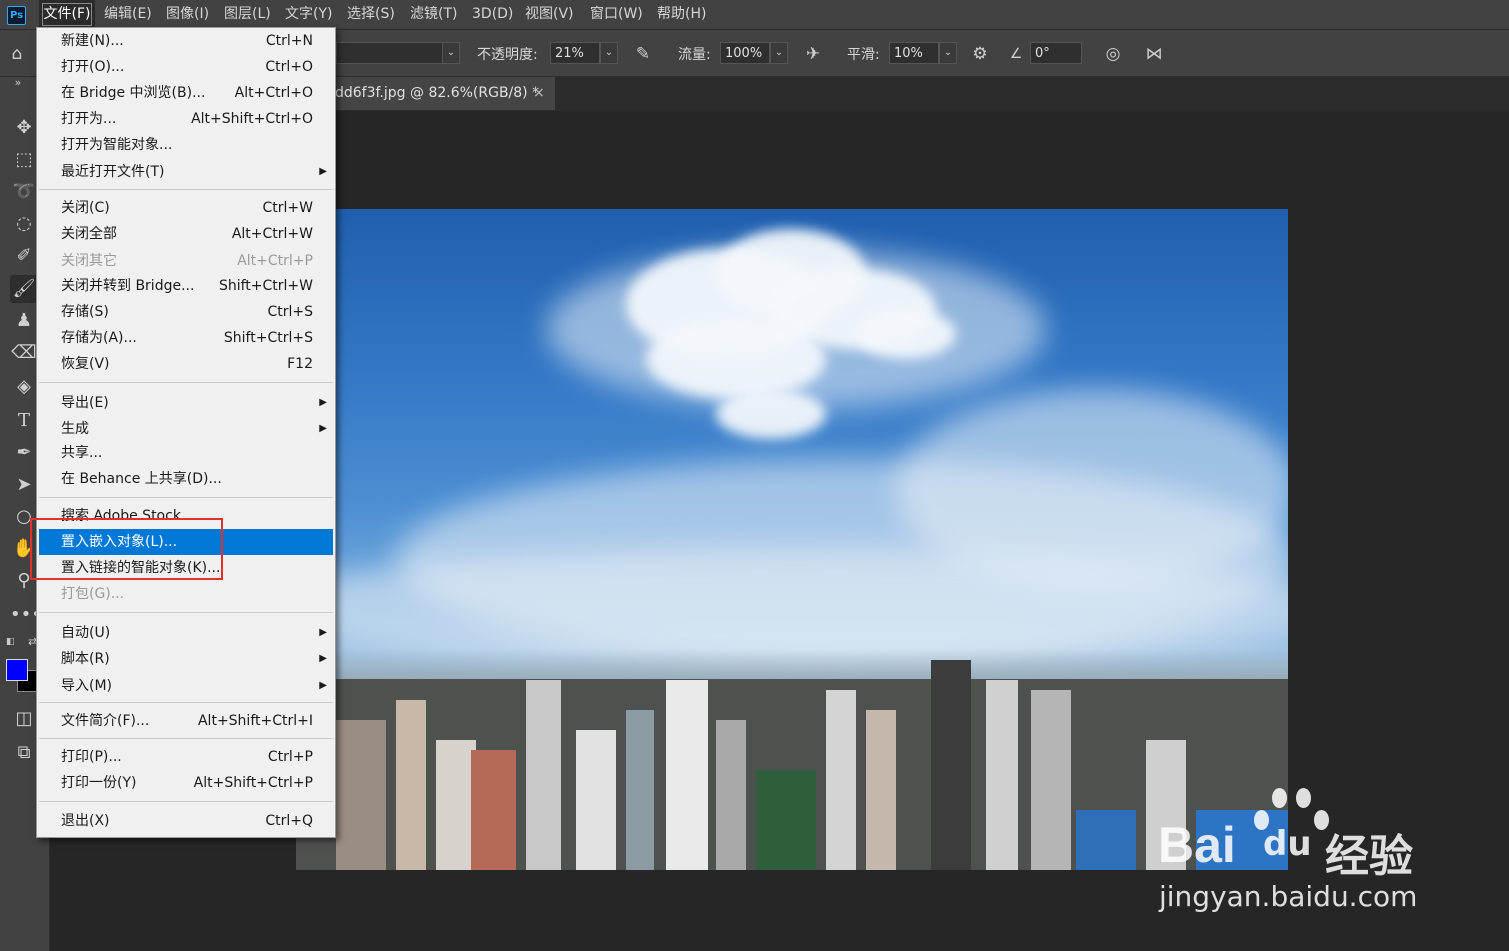  Describe the element at coordinates (186, 234) in the screenshot. I see `menu-item-close-all: 关闭全部 Alt+Ctrl+W` at that location.